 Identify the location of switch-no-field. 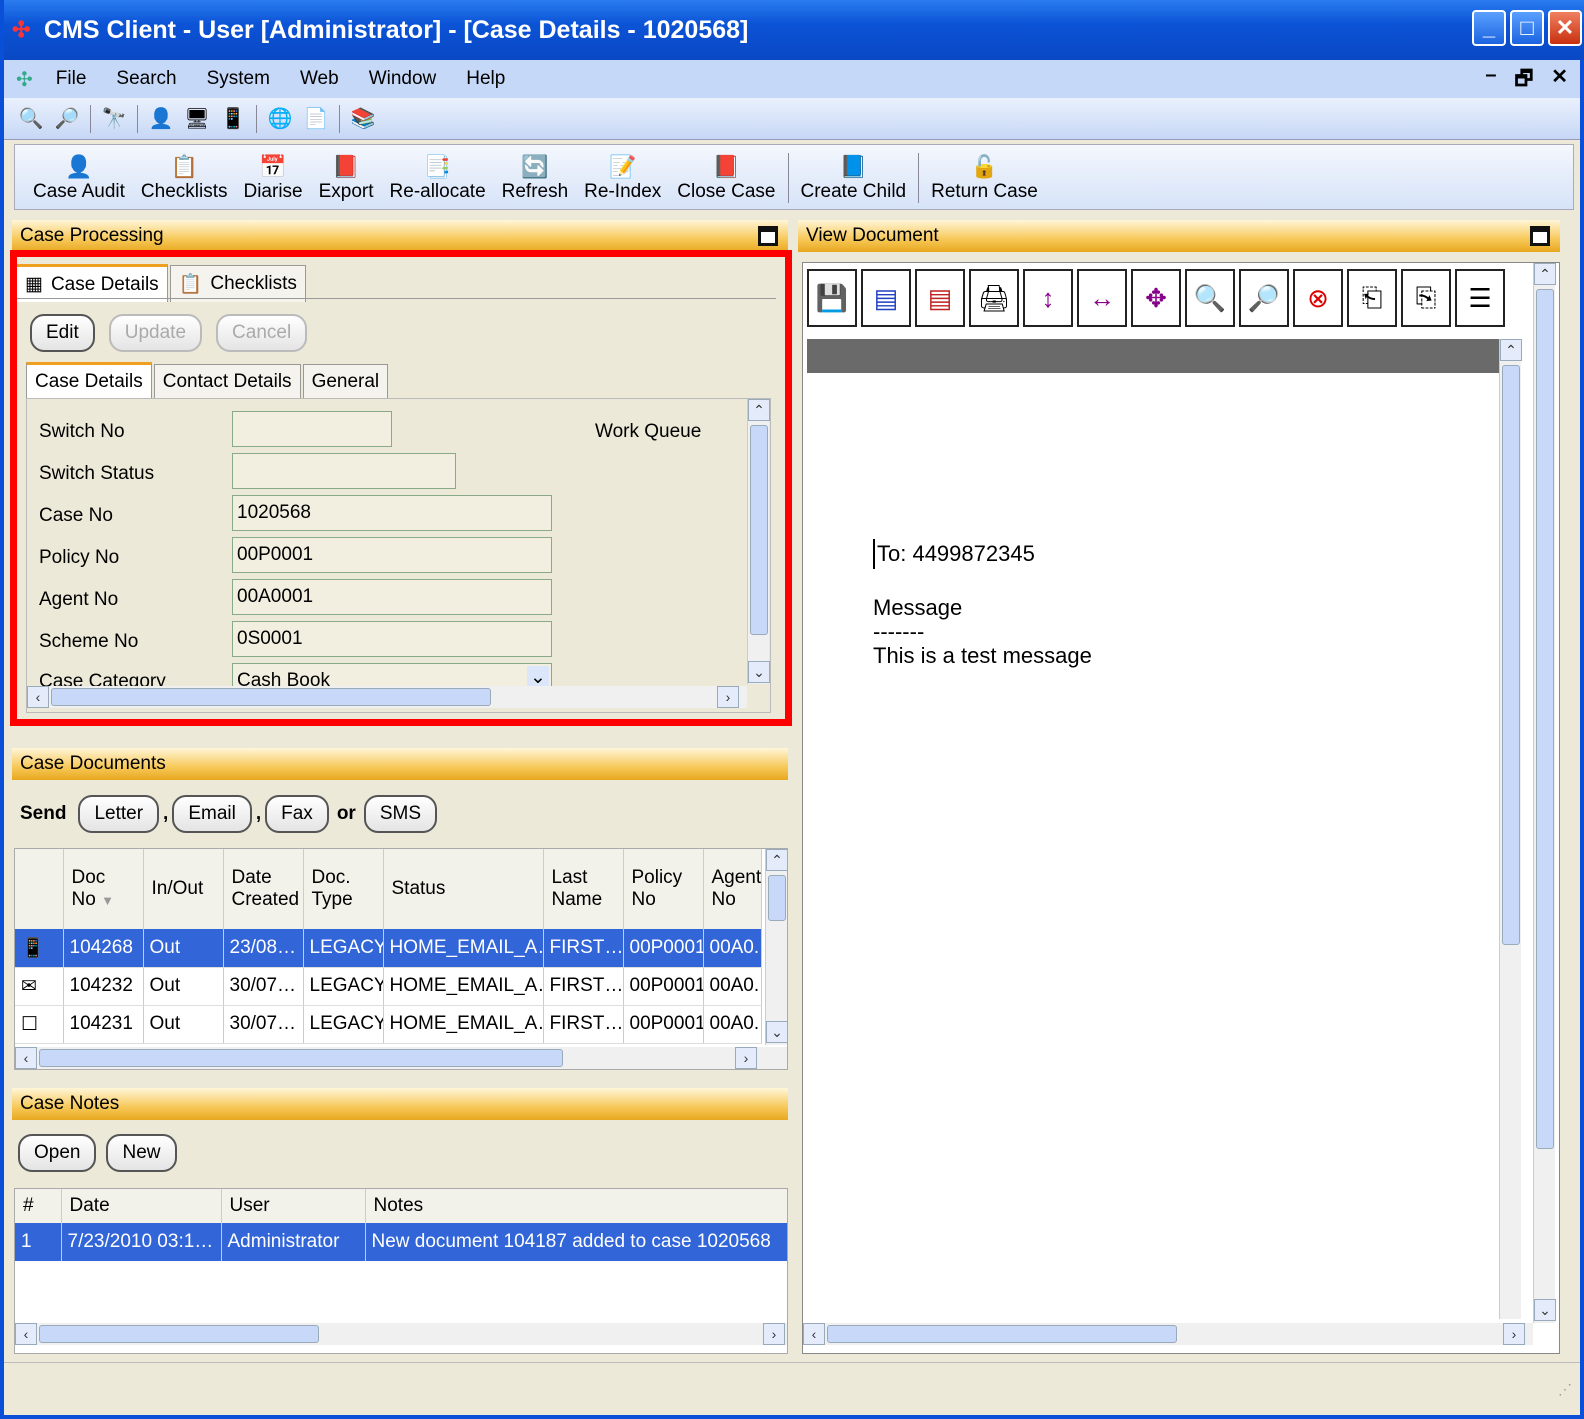
(312, 429).